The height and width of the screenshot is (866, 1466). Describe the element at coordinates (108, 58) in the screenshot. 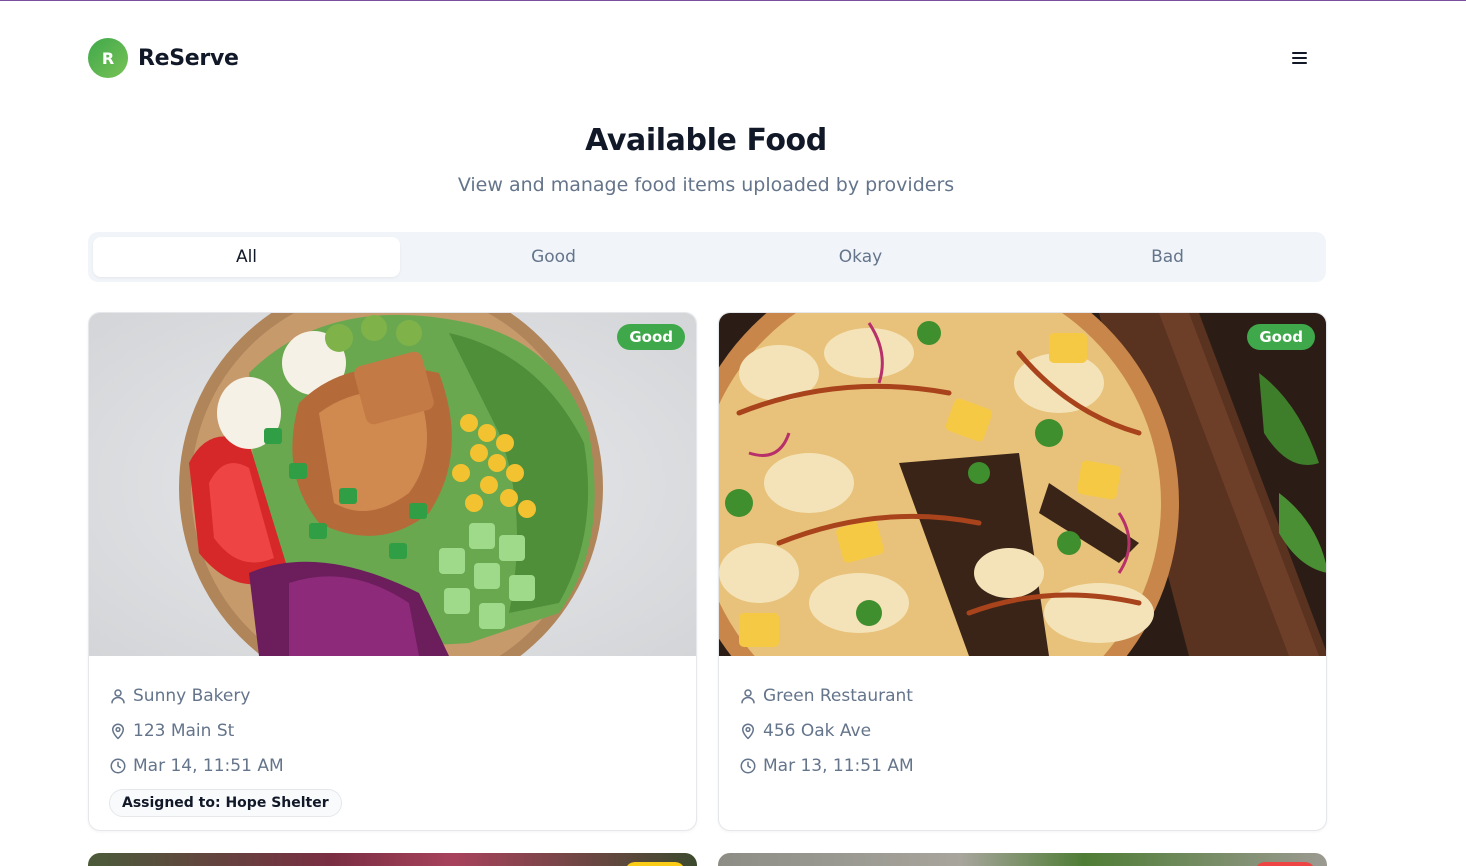

I see `logo: R` at that location.